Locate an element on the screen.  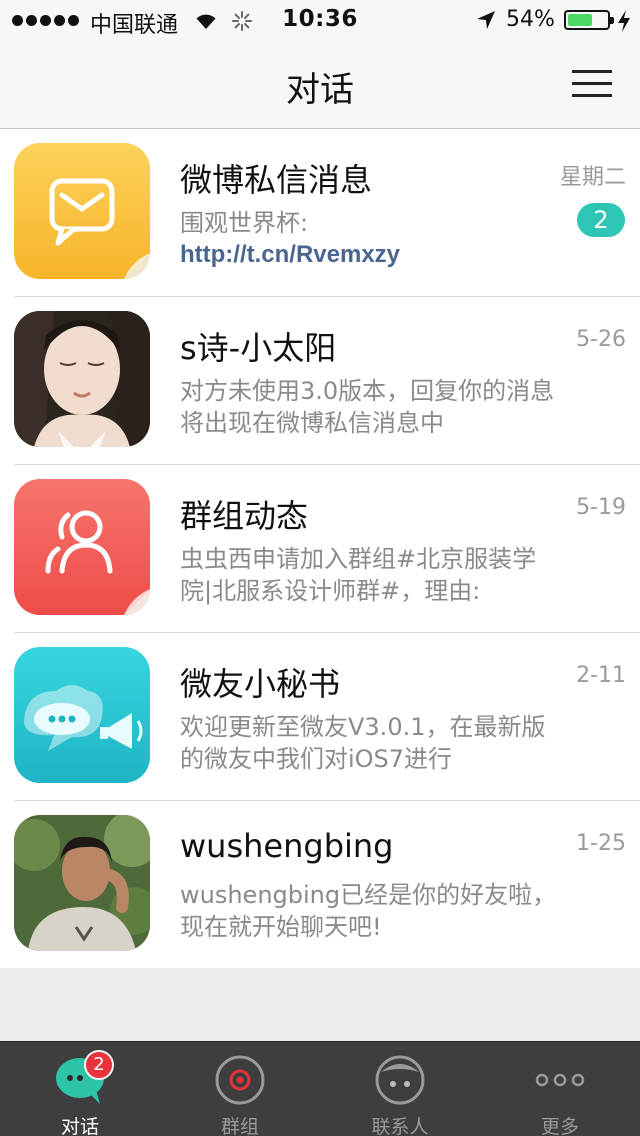
conversation-date: 1-25 is located at coordinates (601, 843).